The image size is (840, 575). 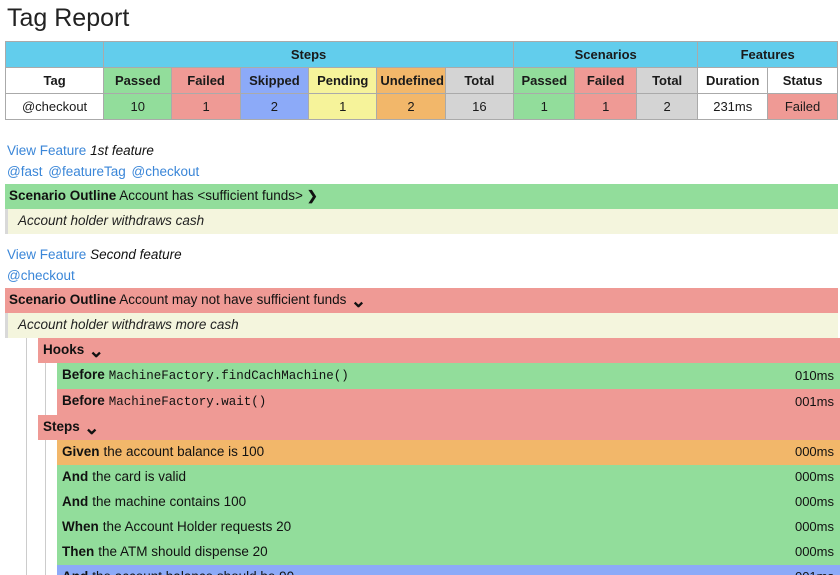 What do you see at coordinates (733, 80) in the screenshot?
I see `table-column-header-duration: Duration` at bounding box center [733, 80].